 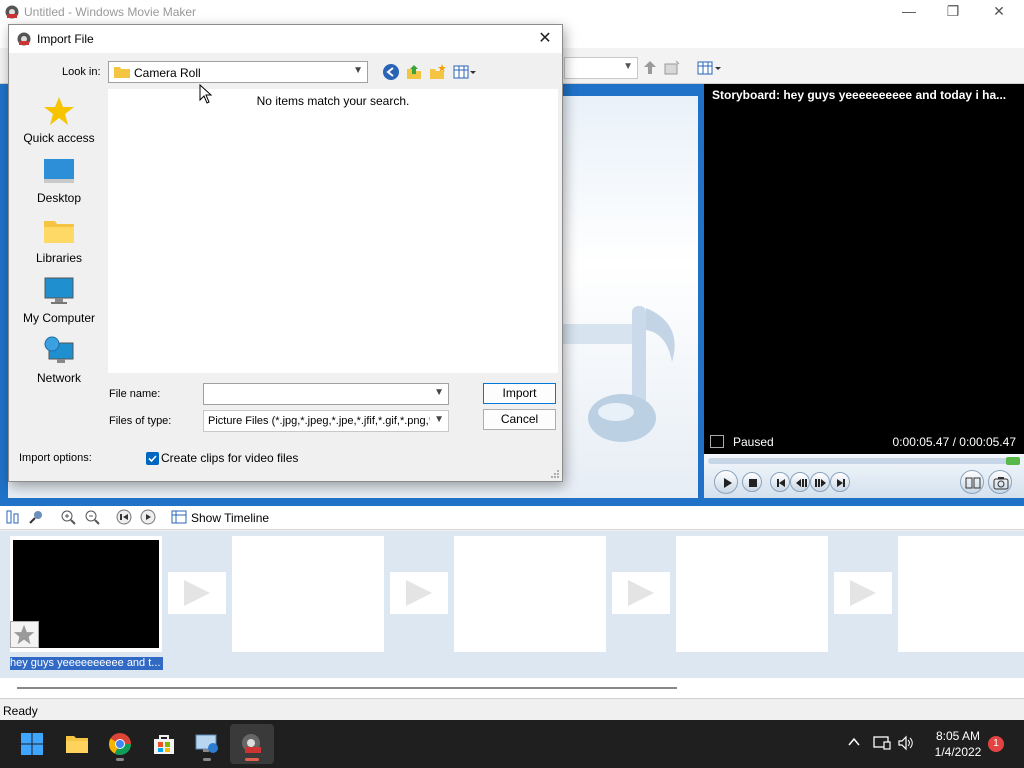 I want to click on taskbar-microsoft-store, so click(x=164, y=744).